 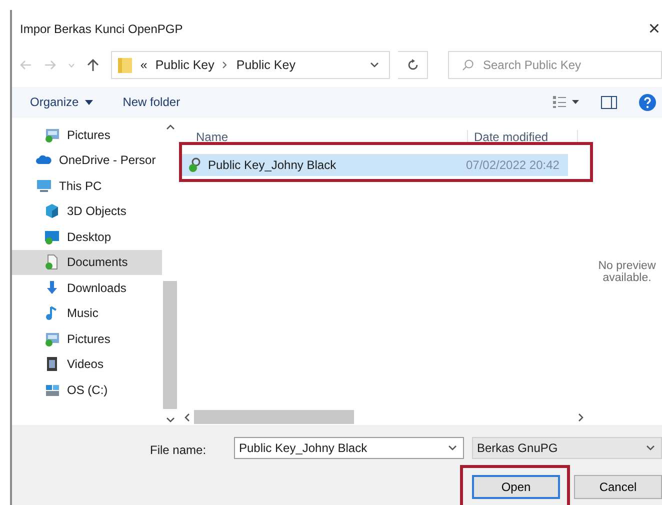 I want to click on address-bar: « Public Key Public Key, so click(x=250, y=65).